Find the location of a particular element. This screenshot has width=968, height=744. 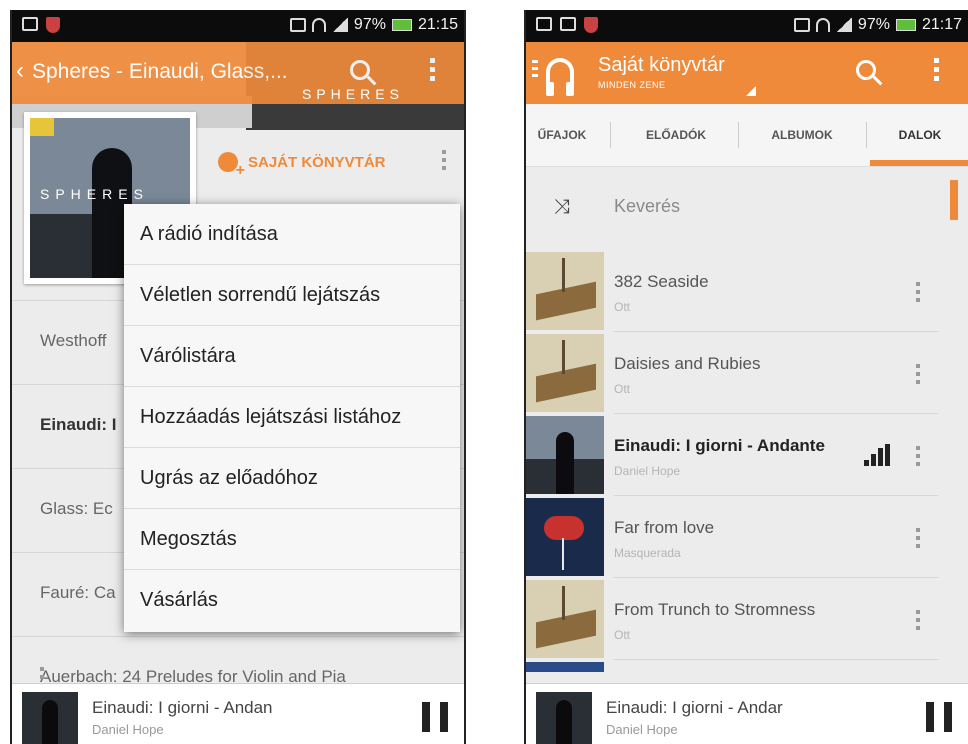

library-label: SAJÁT KÖNYVTÁR is located at coordinates (317, 162).